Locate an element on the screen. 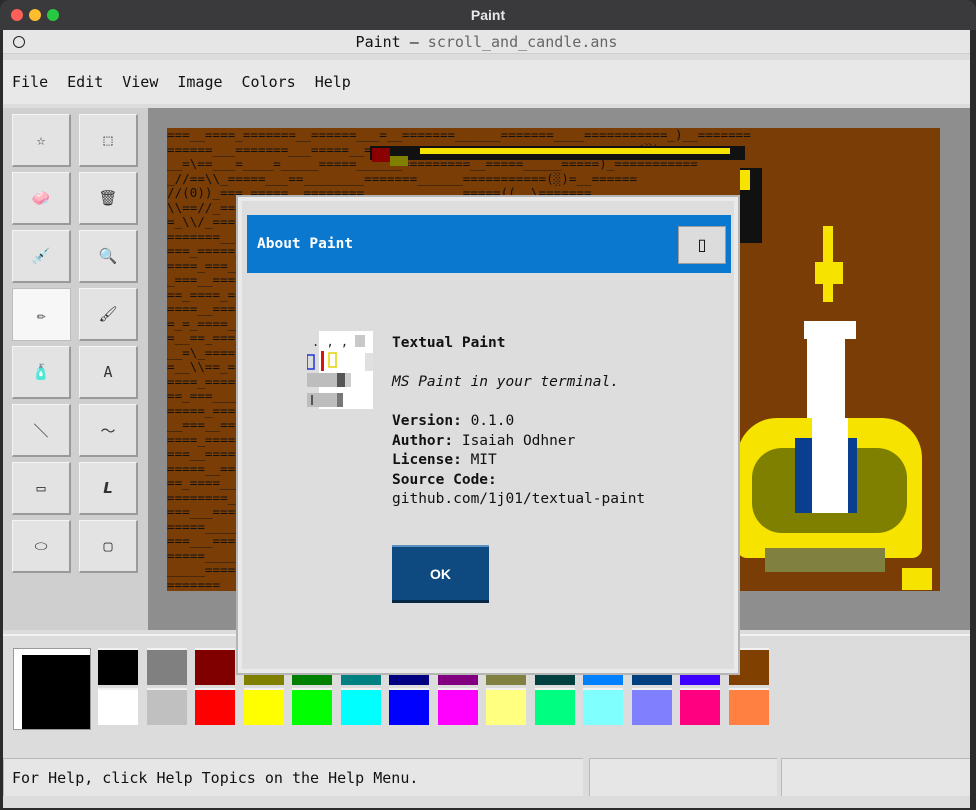 The height and width of the screenshot is (810, 976). menu-view: View is located at coordinates (140, 82).